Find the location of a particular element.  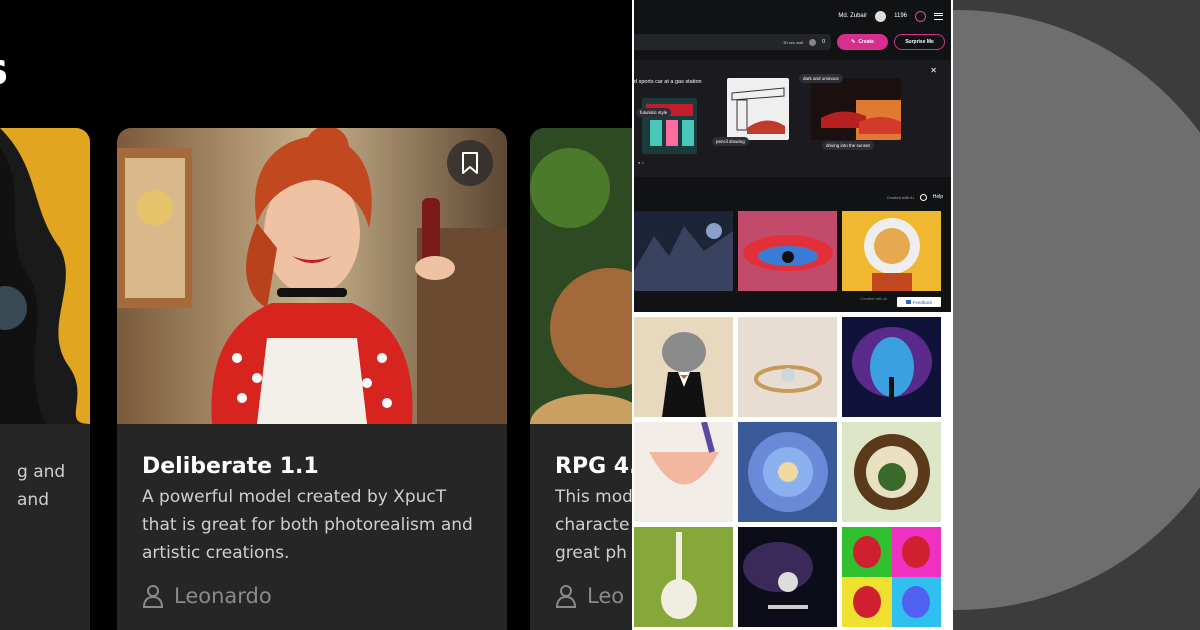

model-card: g and and is located at coordinates (45, 379).